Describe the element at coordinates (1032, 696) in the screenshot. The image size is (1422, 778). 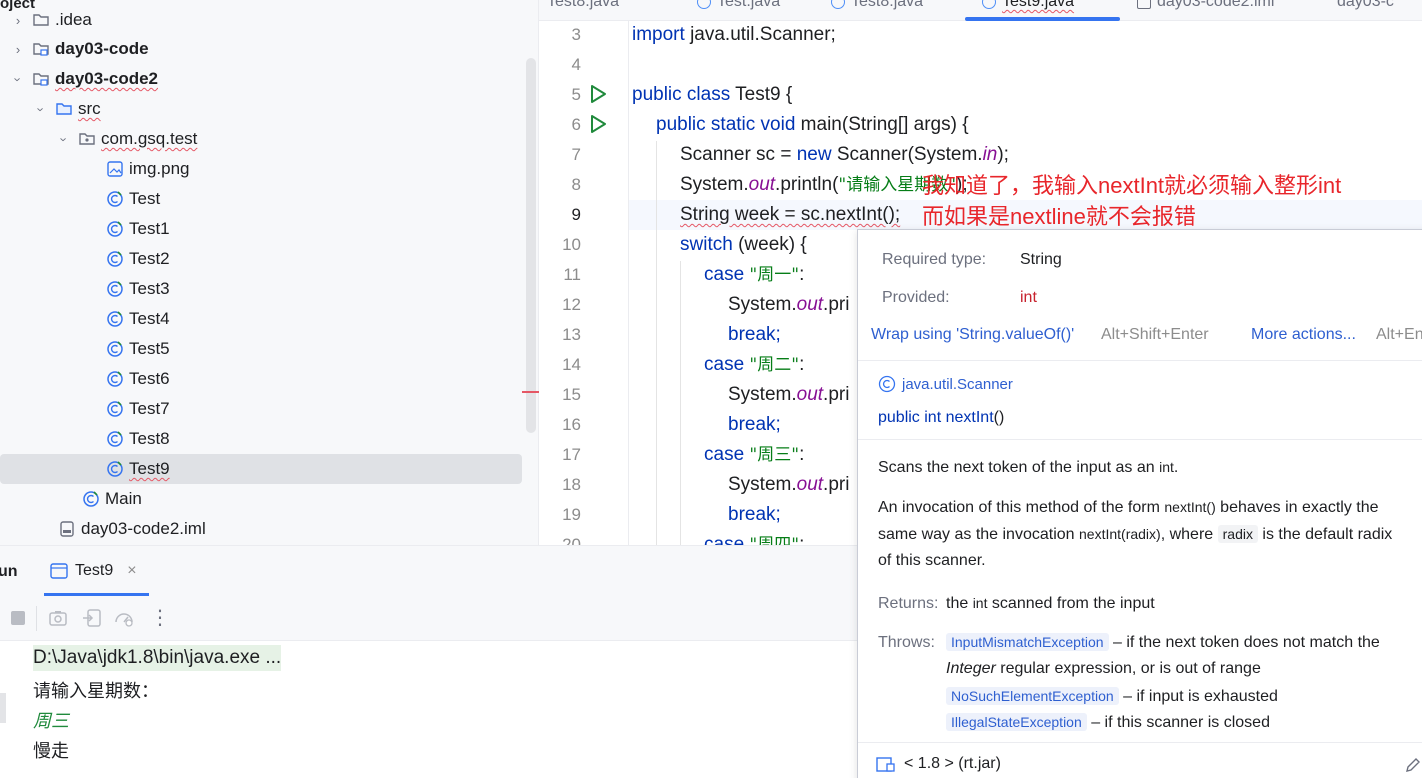
I see `exception-link: NoSuchElementException` at that location.